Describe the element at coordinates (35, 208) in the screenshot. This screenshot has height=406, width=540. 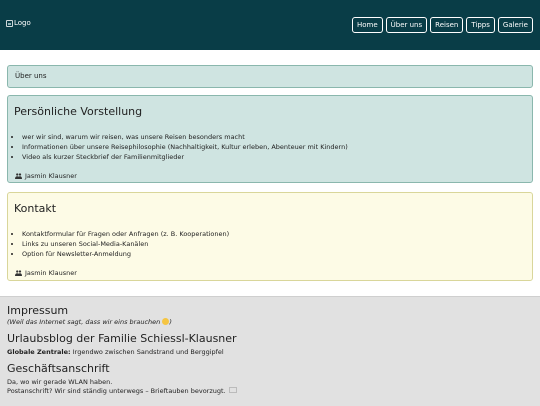
I see `contact-title: Kontakt` at that location.